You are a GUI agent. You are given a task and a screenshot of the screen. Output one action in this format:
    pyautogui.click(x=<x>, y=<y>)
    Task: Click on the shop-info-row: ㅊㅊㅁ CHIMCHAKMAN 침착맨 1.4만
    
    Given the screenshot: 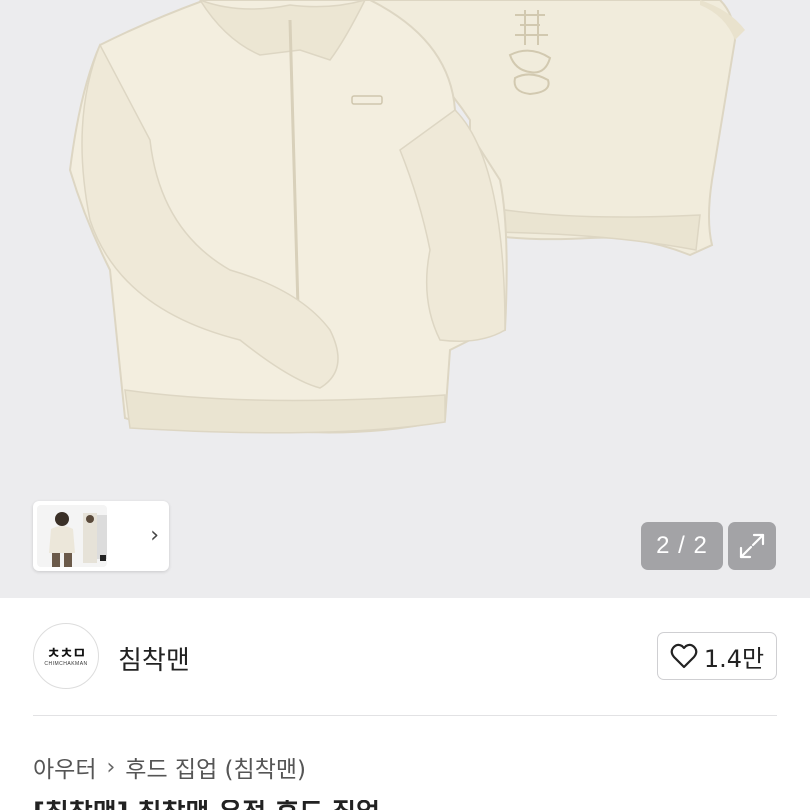 What is the action you would take?
    pyautogui.click(x=405, y=656)
    